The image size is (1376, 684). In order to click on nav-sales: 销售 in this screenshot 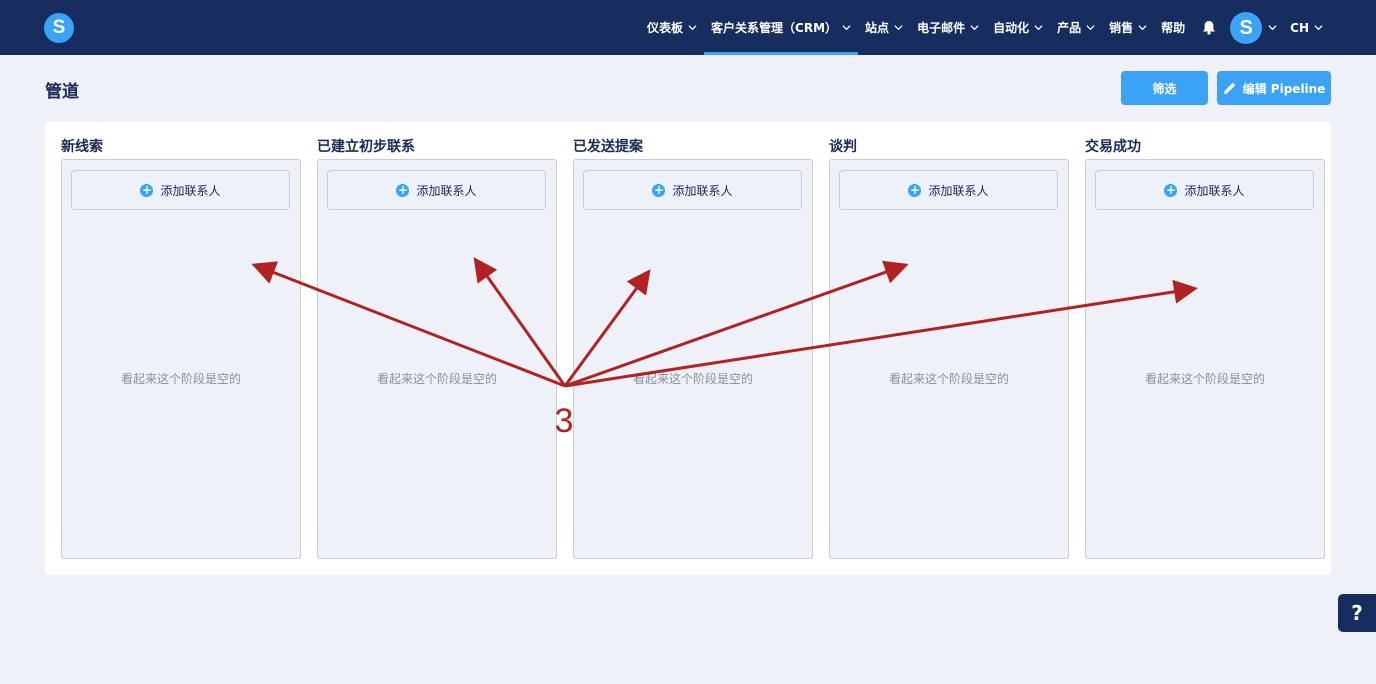, I will do `click(1128, 27)`.